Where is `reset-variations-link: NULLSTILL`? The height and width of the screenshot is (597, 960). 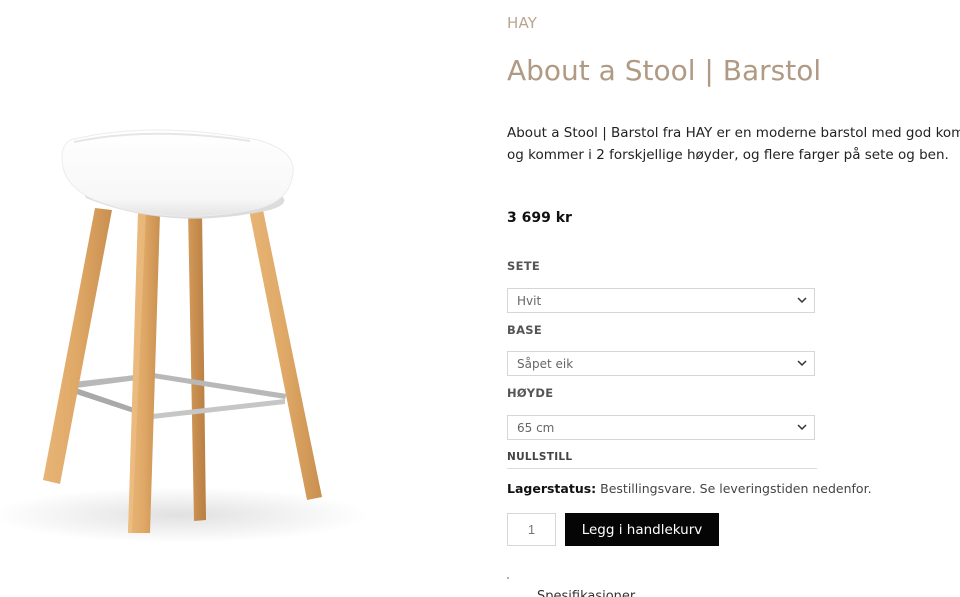
reset-variations-link: NULLSTILL is located at coordinates (539, 457).